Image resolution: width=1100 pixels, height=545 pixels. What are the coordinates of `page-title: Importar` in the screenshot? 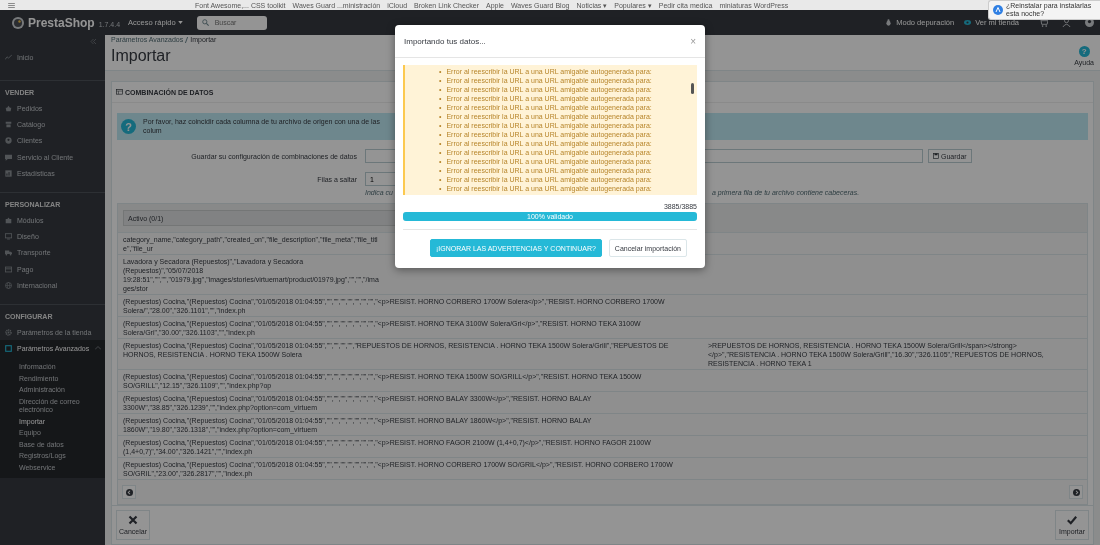 It's located at (141, 56).